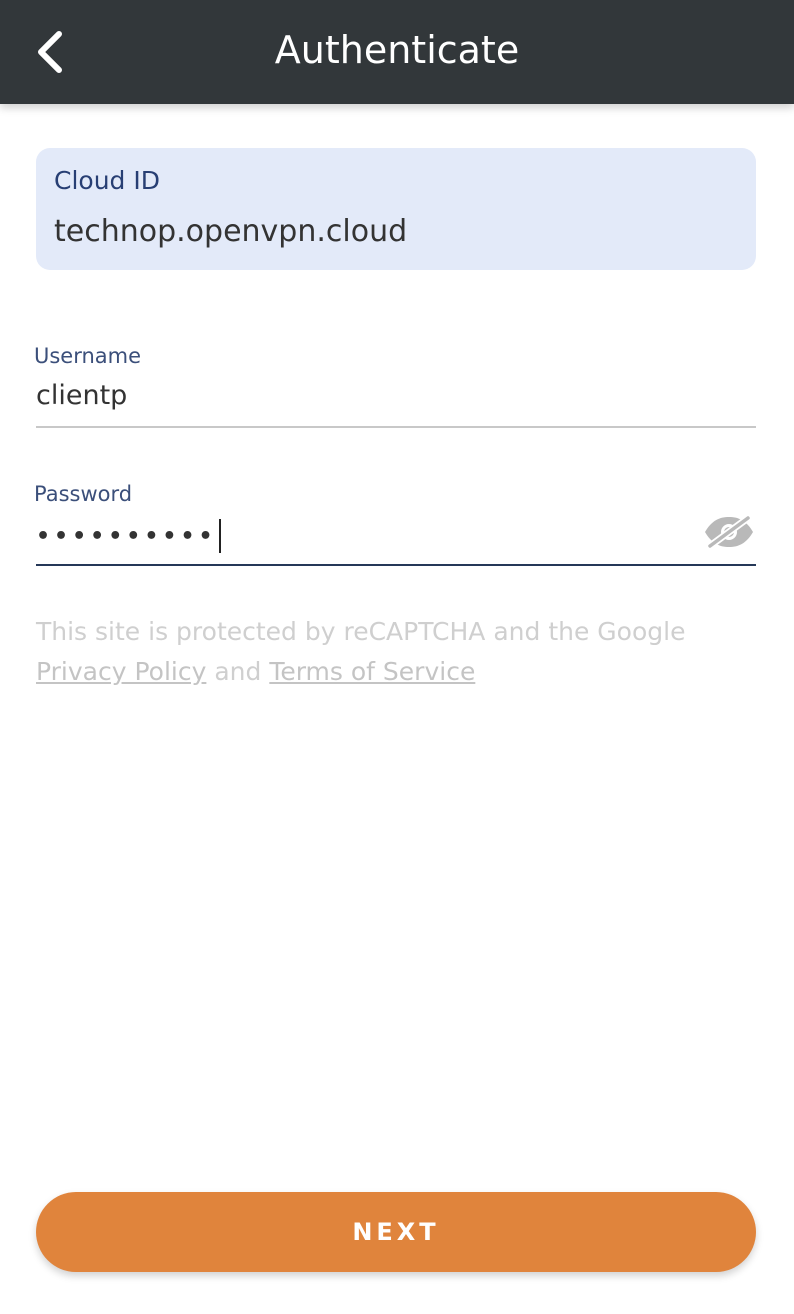 Image resolution: width=794 pixels, height=1314 pixels. I want to click on privacy-policy-link: Privacy Policy, so click(121, 671).